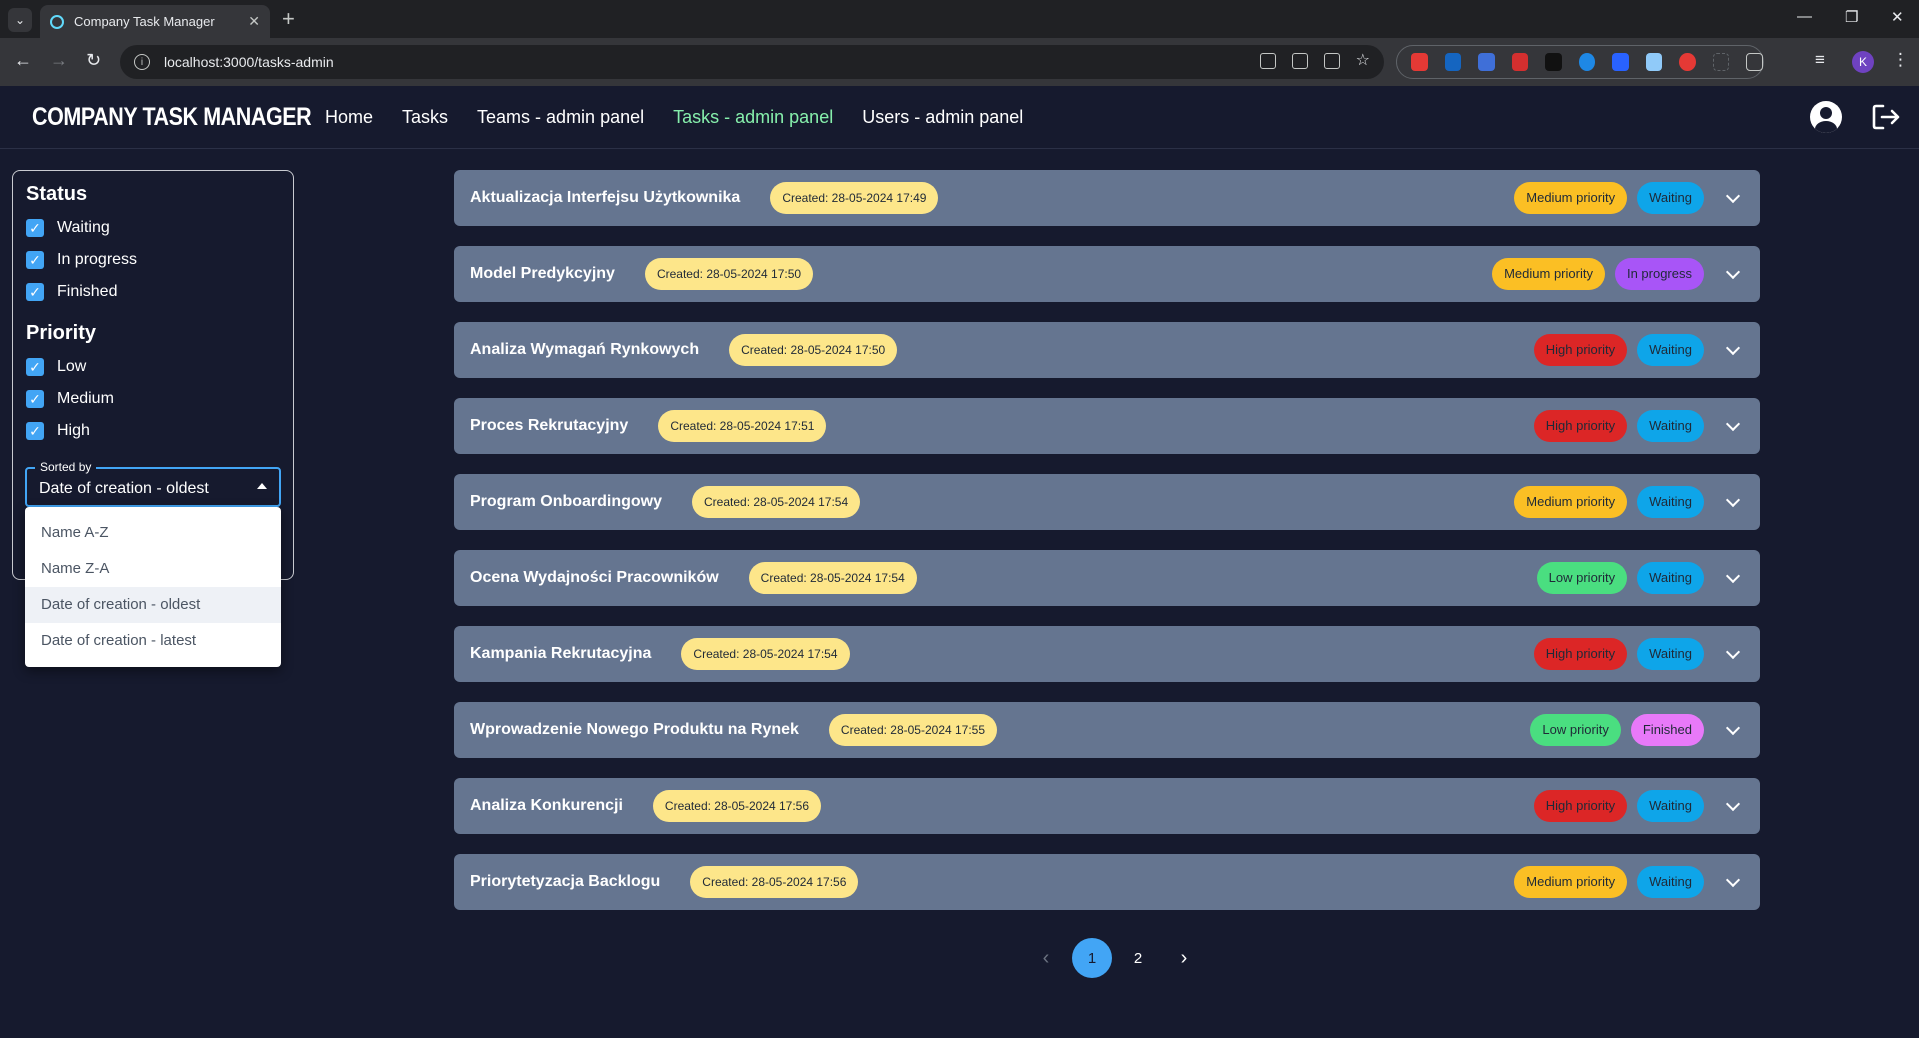  Describe the element at coordinates (153, 292) in the screenshot. I see `status-filter-finished: ✓ Finished` at that location.